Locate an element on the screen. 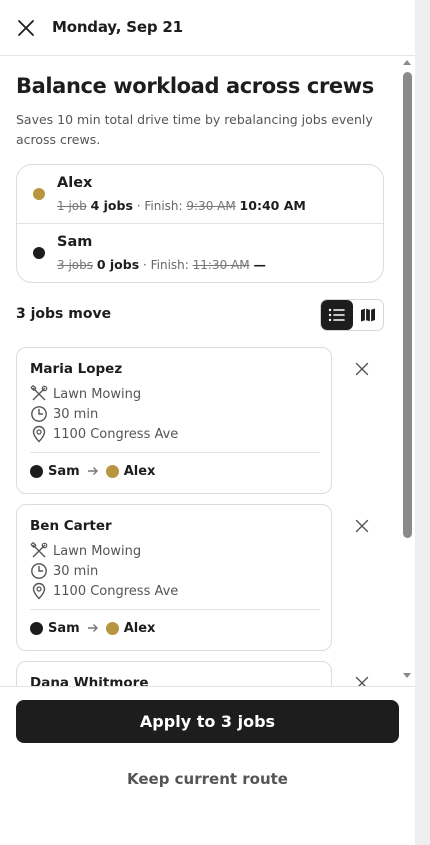 The height and width of the screenshot is (845, 430). view-toggle is located at coordinates (352, 315).